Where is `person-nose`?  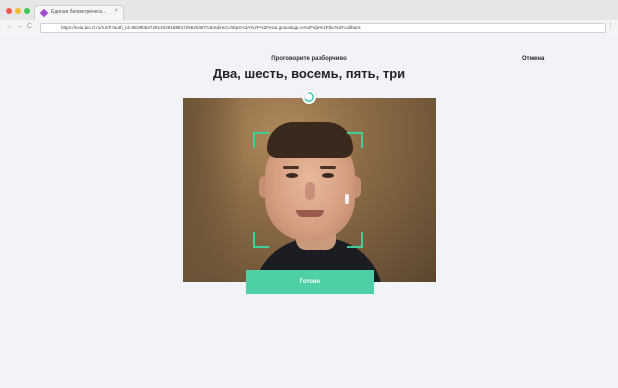 person-nose is located at coordinates (310, 191).